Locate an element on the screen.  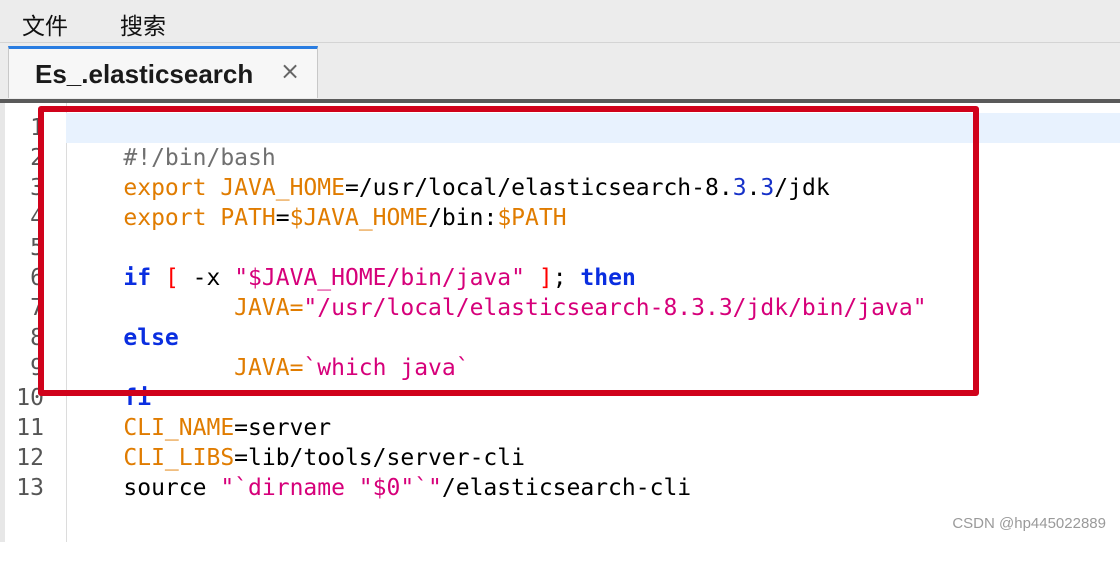
line-number: 12 is located at coordinates (30, 458).